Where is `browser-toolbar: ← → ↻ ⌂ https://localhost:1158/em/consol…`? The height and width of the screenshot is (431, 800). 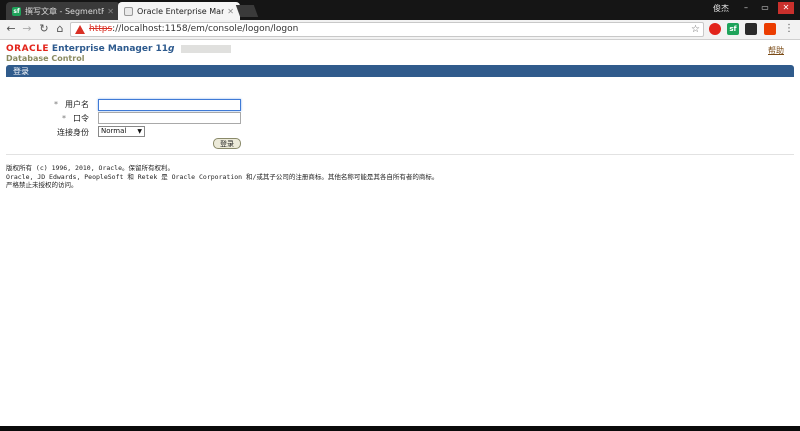
browser-toolbar: ← → ↻ ⌂ https://localhost:1158/em/consol… is located at coordinates (400, 30).